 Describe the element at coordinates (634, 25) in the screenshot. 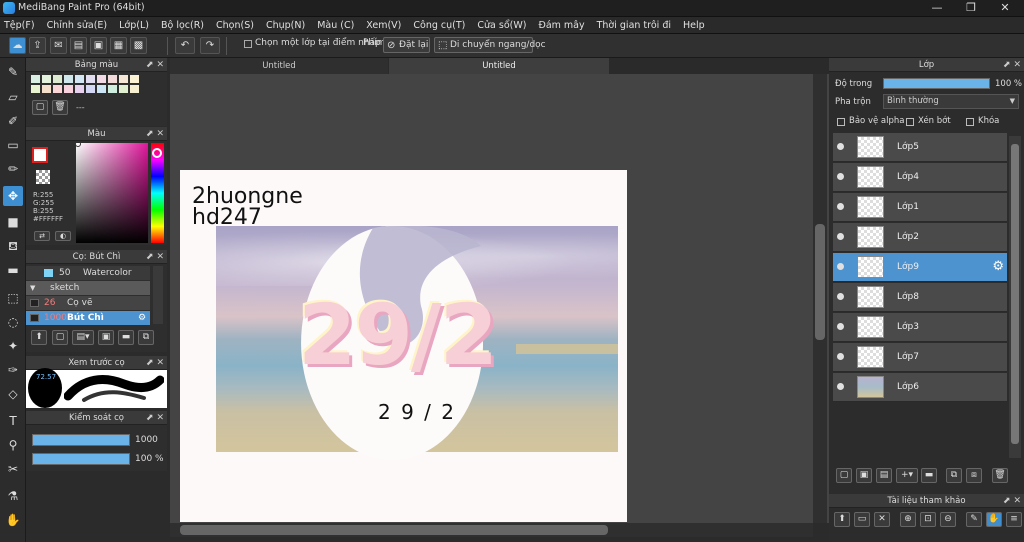

I see `menu-timelapse: Thời gian trôi đi` at that location.